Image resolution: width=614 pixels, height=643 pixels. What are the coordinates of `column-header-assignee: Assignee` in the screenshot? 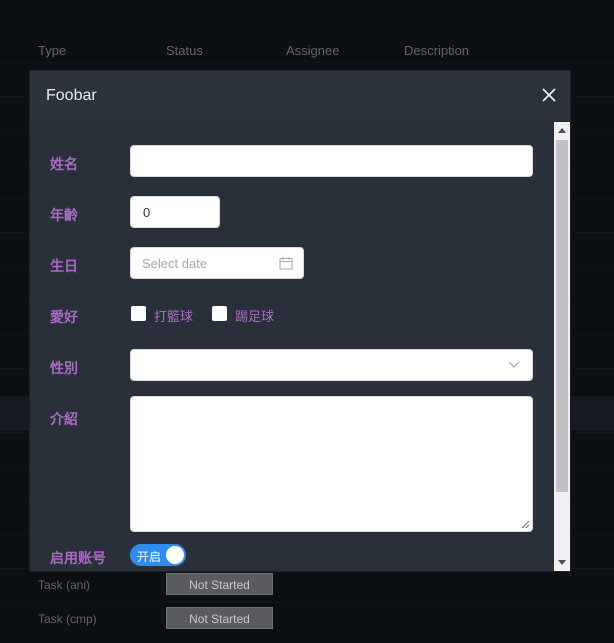 It's located at (312, 50).